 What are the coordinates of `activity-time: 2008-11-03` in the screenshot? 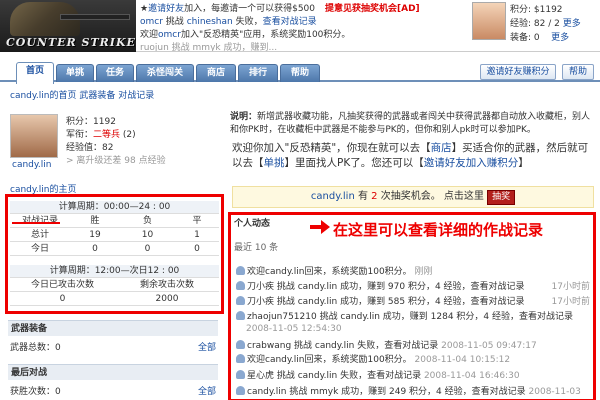 It's located at (554, 392).